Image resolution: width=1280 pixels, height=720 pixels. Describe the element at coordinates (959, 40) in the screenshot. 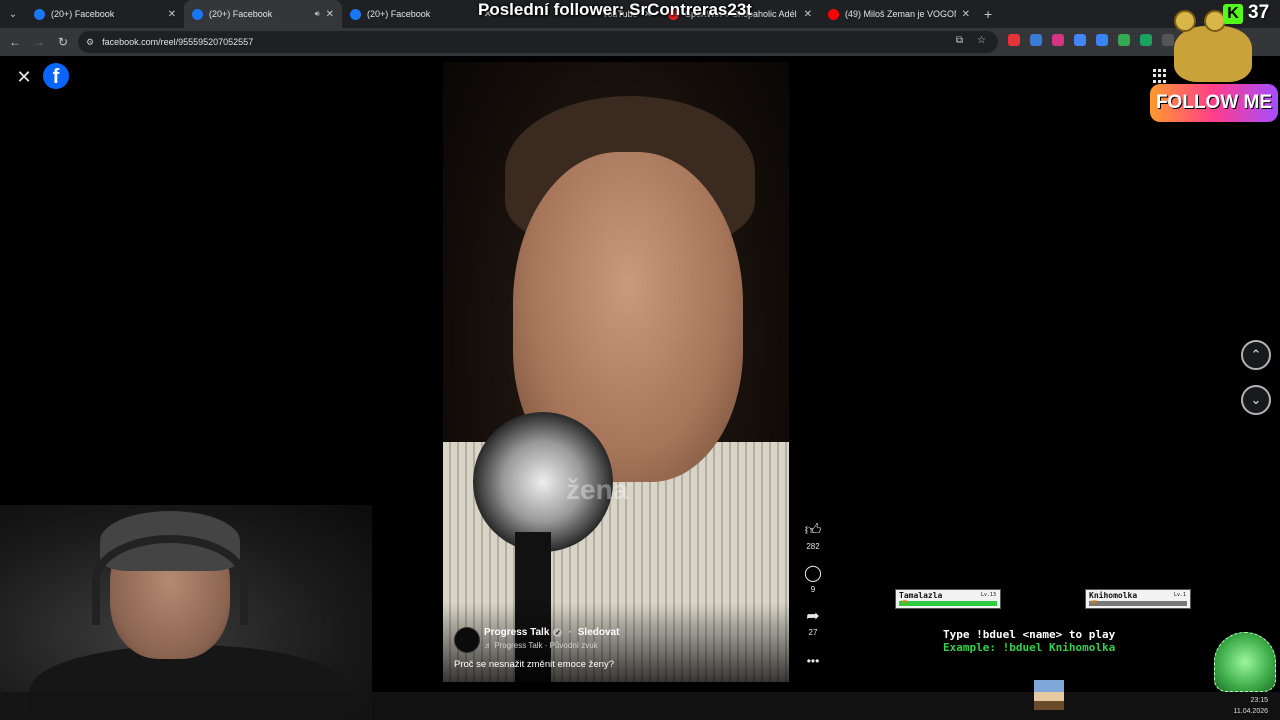

I see `install-app-icon: ⧉` at that location.